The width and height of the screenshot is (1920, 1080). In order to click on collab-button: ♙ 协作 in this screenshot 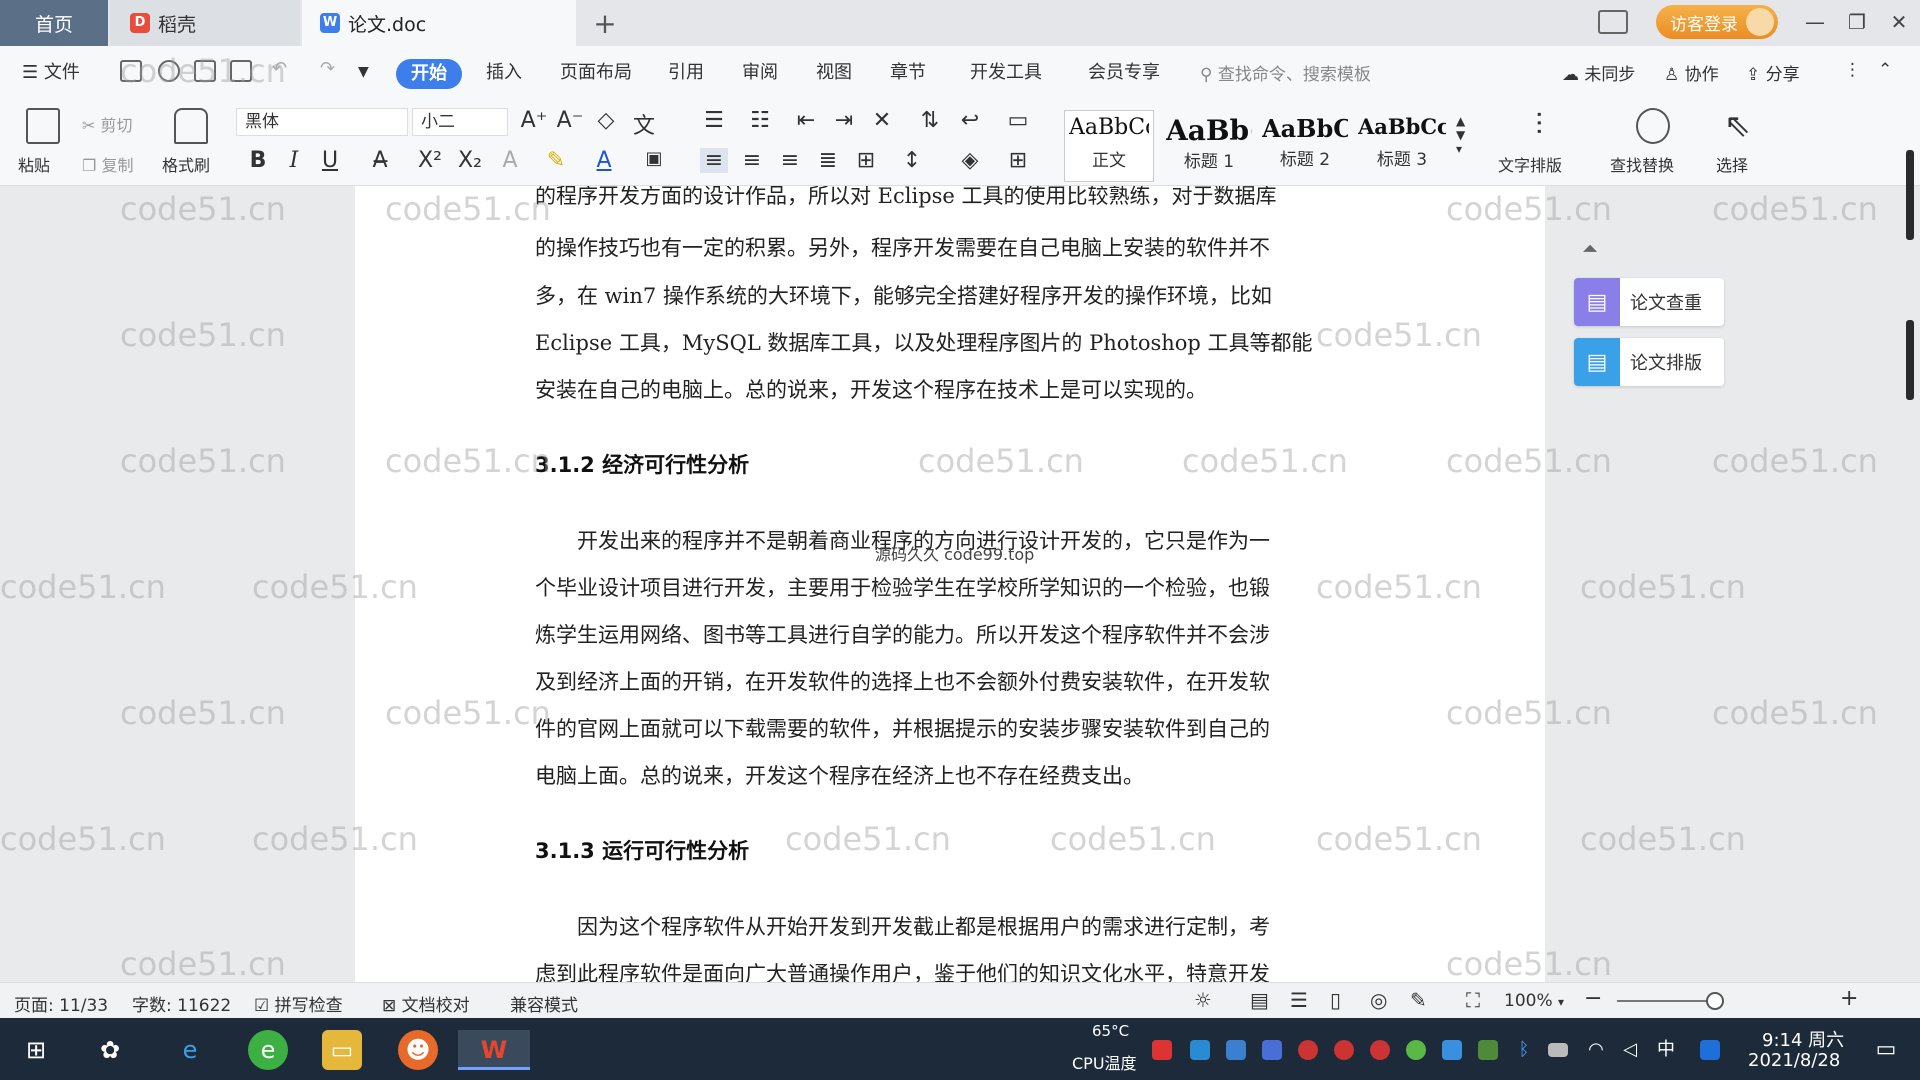, I will do `click(1691, 72)`.